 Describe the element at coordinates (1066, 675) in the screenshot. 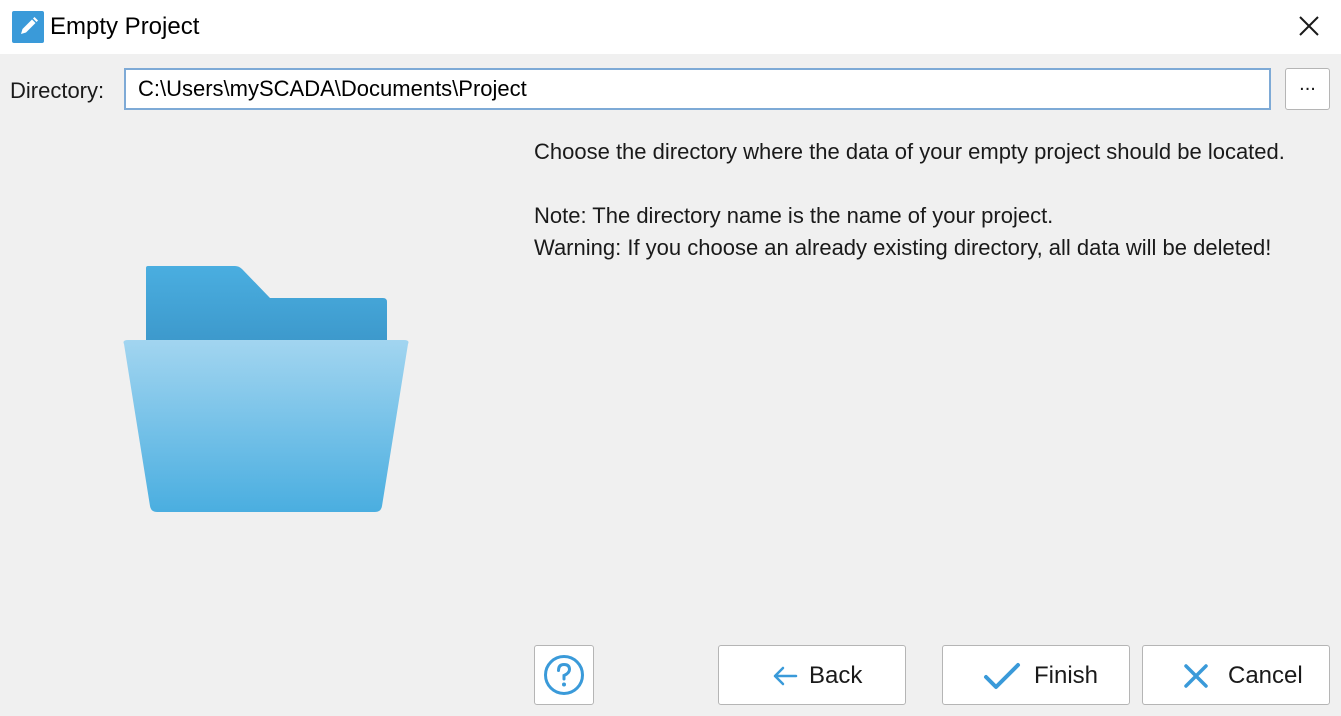

I see `finish-button-label: Finish` at that location.